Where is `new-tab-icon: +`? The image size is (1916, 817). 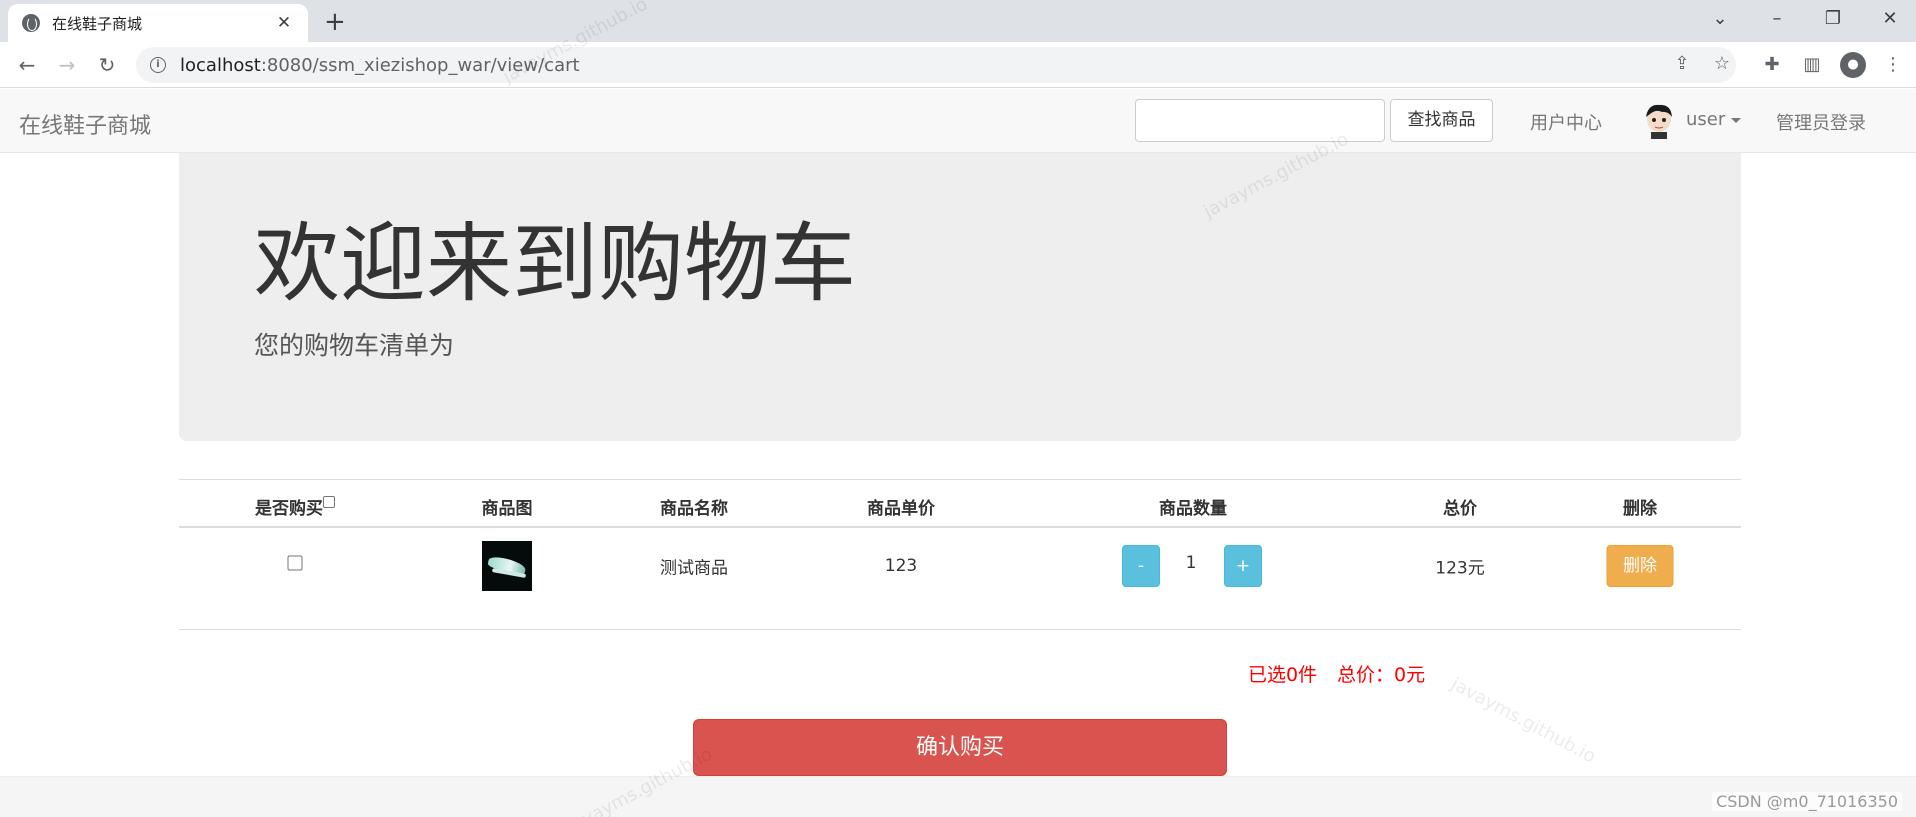 new-tab-icon: + is located at coordinates (335, 22).